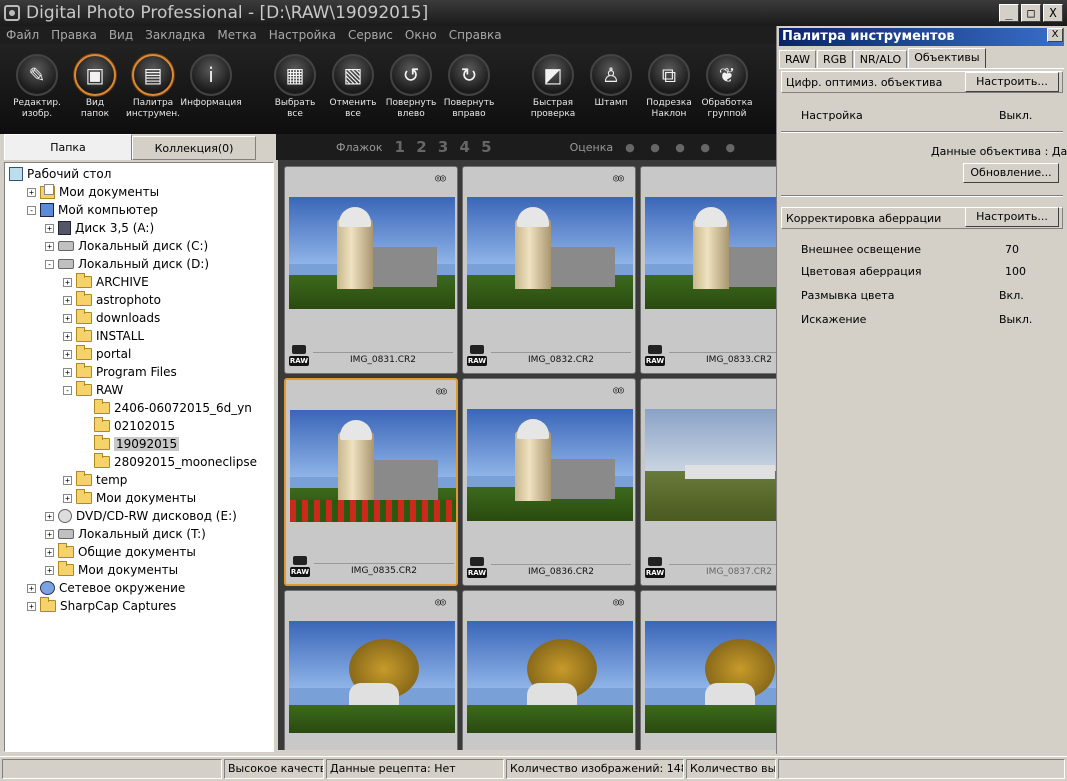 The image size is (1067, 781). What do you see at coordinates (353, 87) in the screenshot?
I see `toolbar-button: ▧ Отменить все` at bounding box center [353, 87].